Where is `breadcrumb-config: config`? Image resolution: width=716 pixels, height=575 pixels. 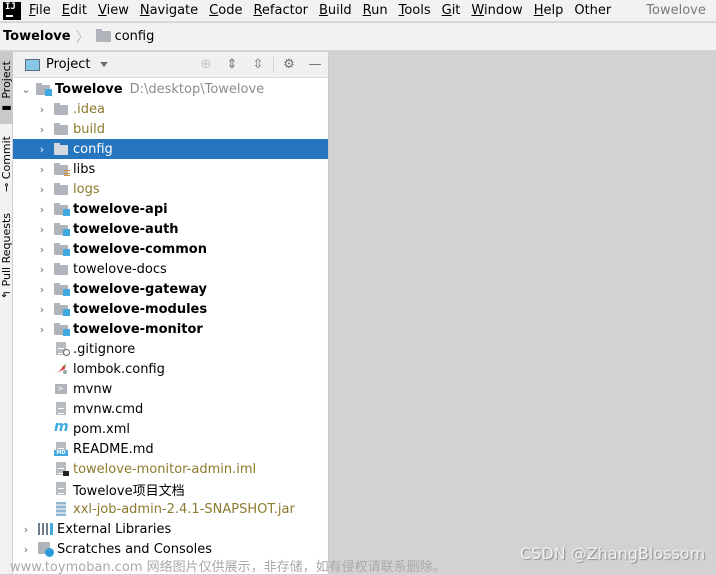
breadcrumb-config: config is located at coordinates (135, 36).